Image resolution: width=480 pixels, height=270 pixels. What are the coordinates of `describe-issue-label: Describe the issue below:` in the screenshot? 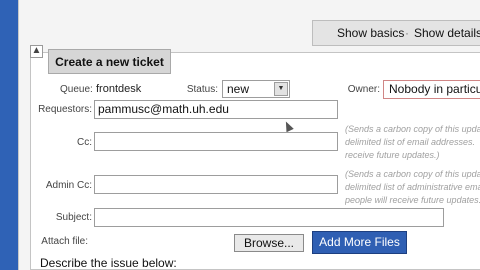 It's located at (108, 263).